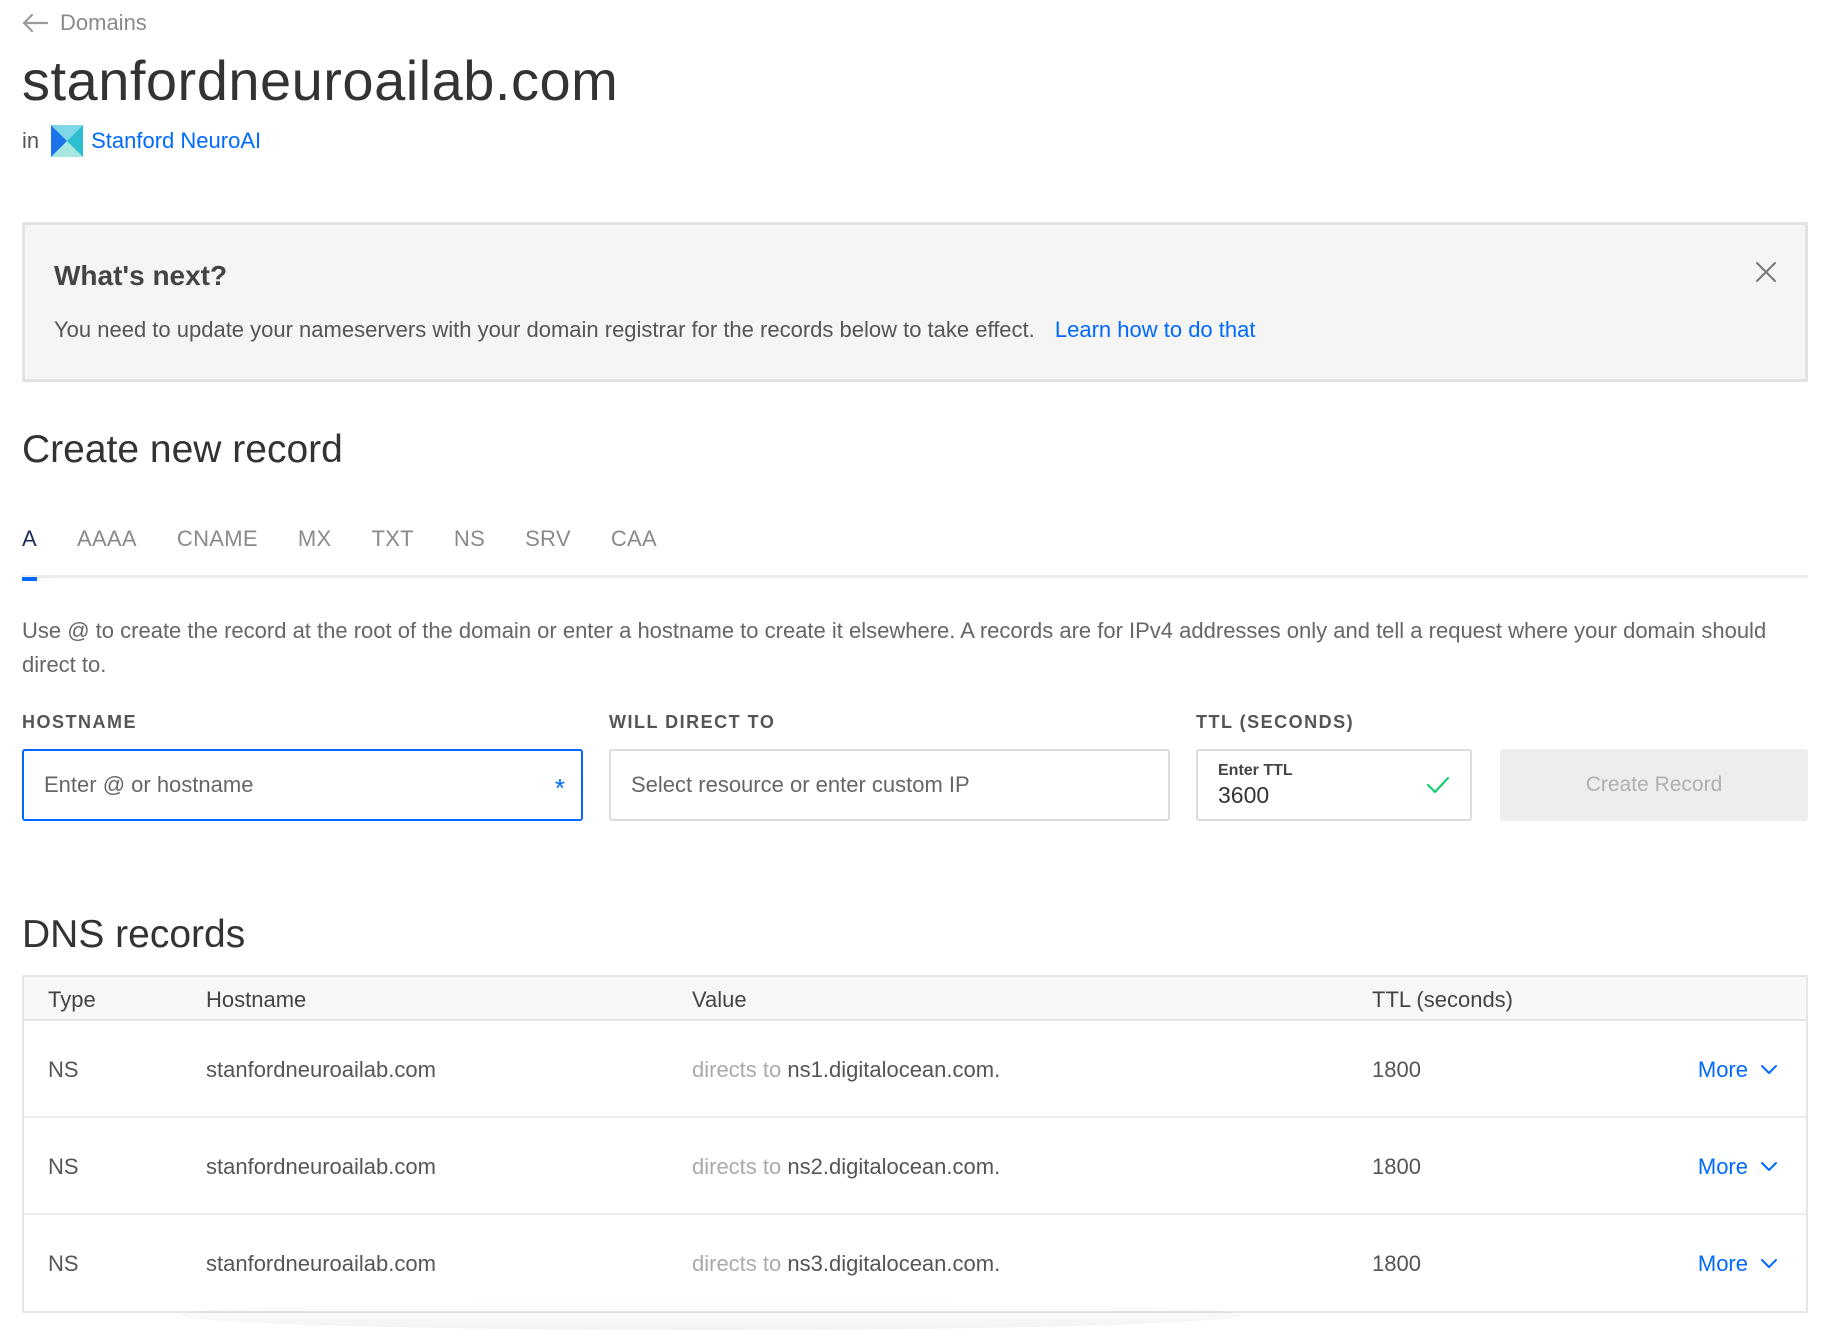 Image resolution: width=1828 pixels, height=1330 pixels. Describe the element at coordinates (548, 549) in the screenshot. I see `tab-srv: SRV` at that location.